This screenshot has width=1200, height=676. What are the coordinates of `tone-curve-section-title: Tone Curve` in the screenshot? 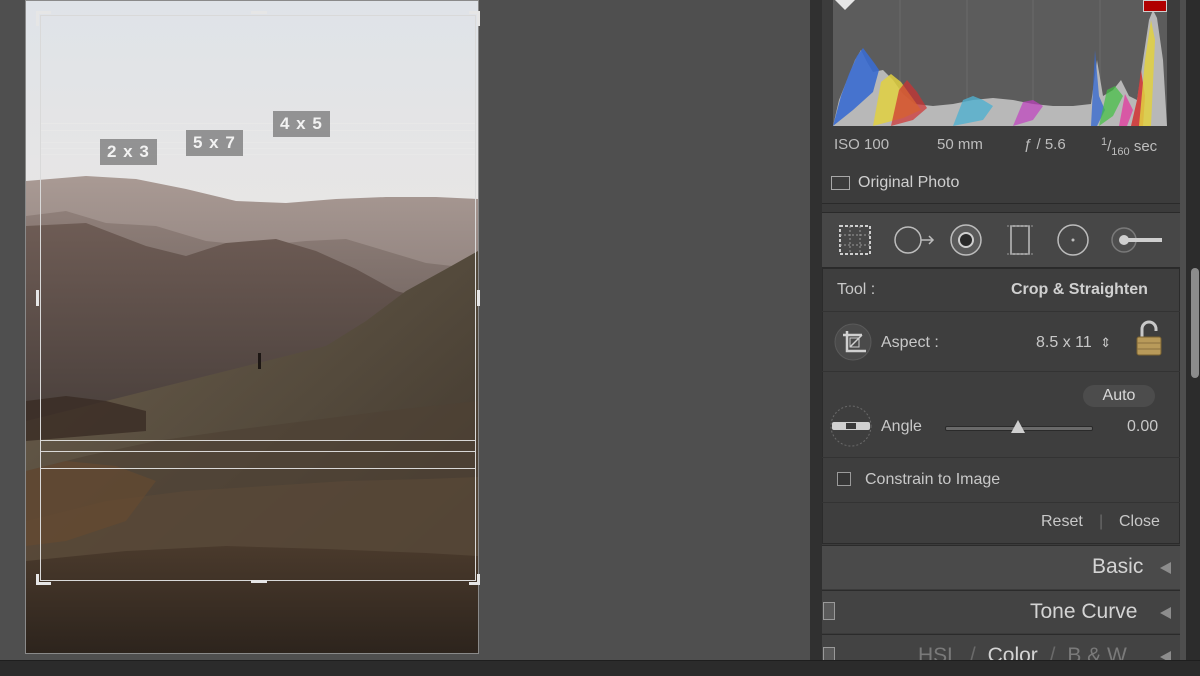 It's located at (1084, 611).